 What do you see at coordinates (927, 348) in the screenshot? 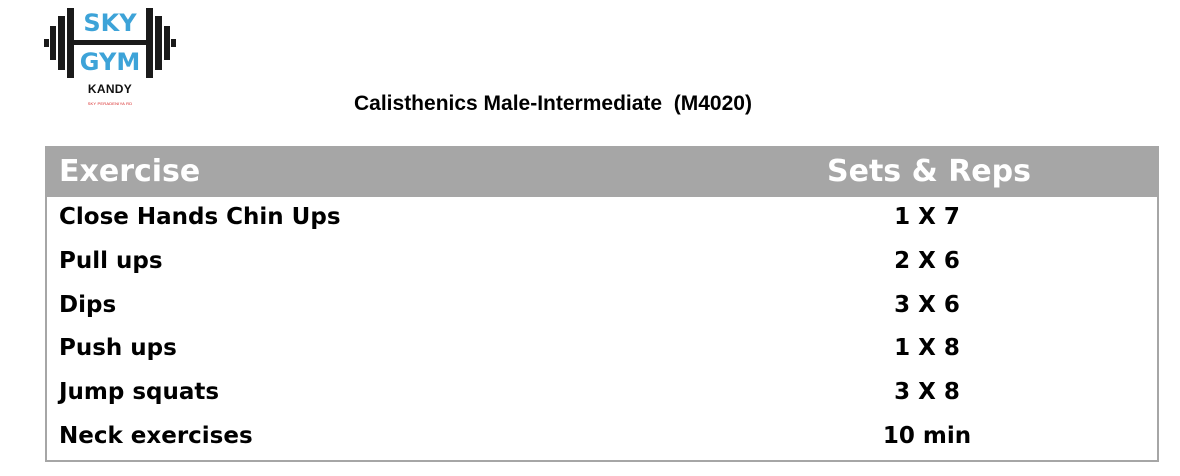
I see `sets-reps-cell: 1 X 8` at bounding box center [927, 348].